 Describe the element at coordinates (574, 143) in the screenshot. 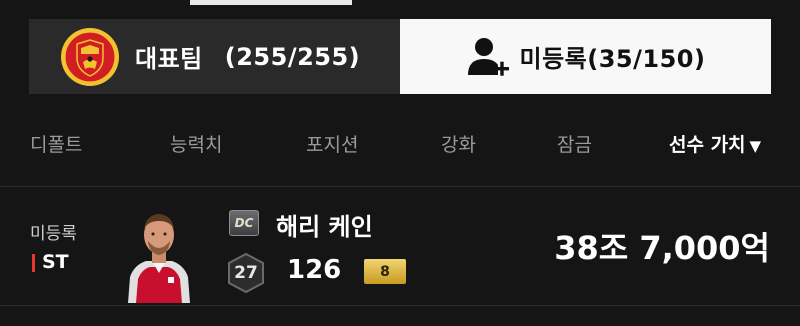

I see `filter-lock: 잠금` at that location.